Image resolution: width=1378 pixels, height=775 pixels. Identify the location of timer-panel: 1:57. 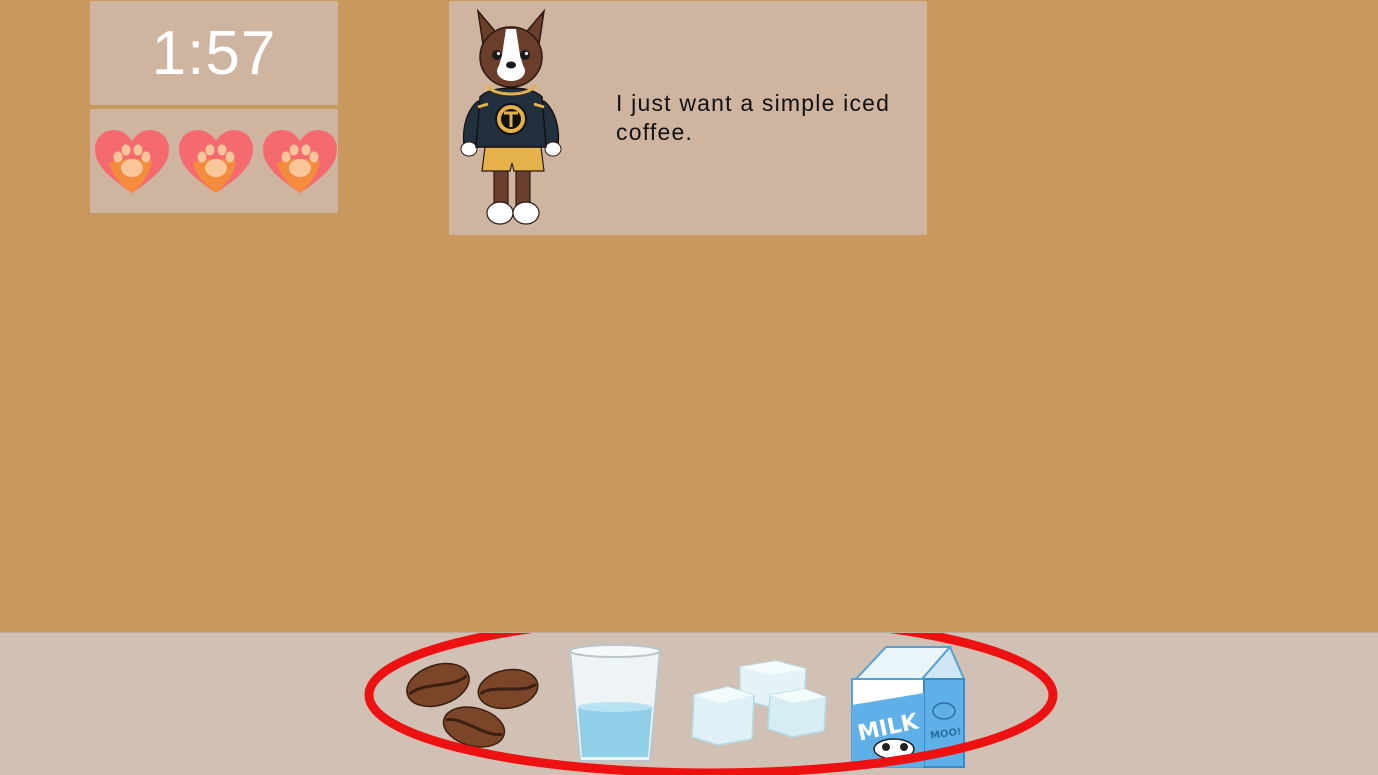
(214, 53).